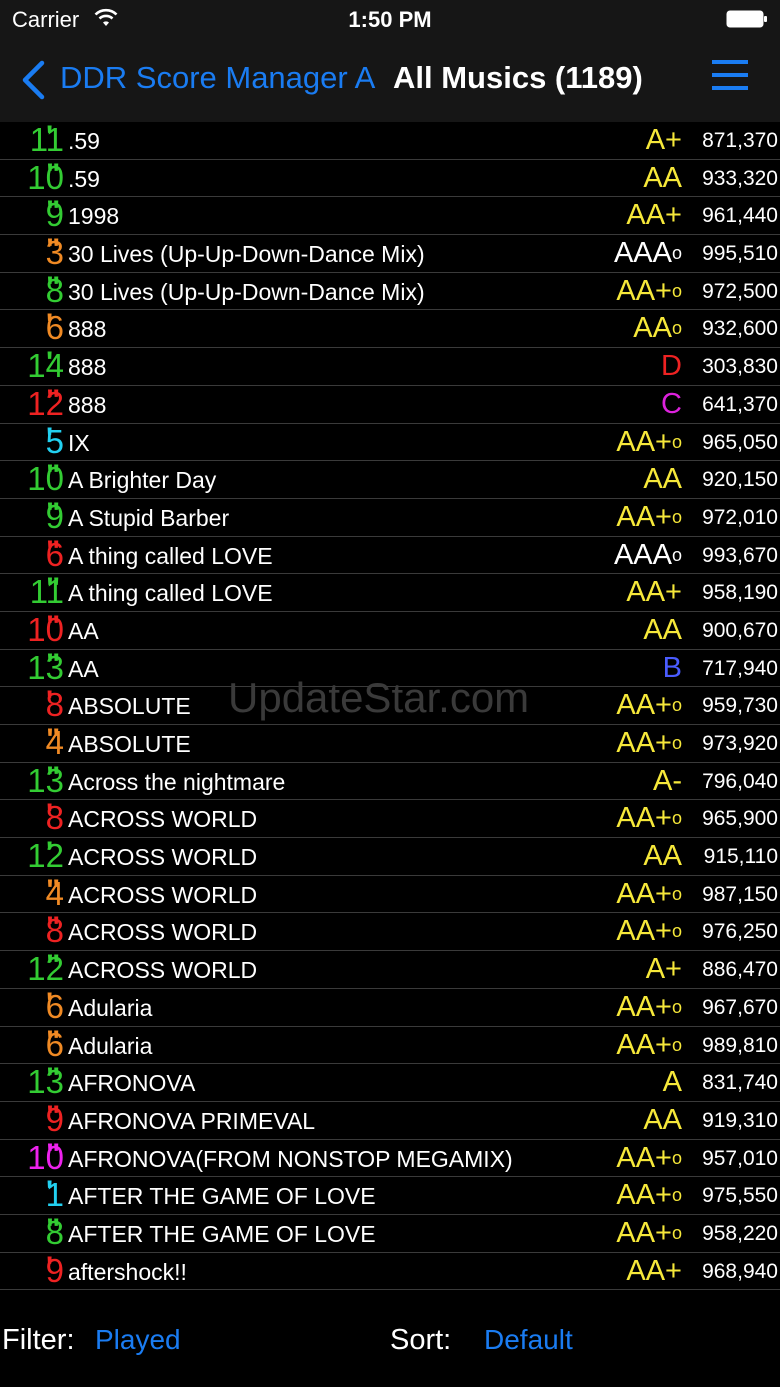 The image size is (780, 1387). What do you see at coordinates (390, 893) in the screenshot?
I see `list-item: 4 " ACROSS WORLD AA+o 987,150` at bounding box center [390, 893].